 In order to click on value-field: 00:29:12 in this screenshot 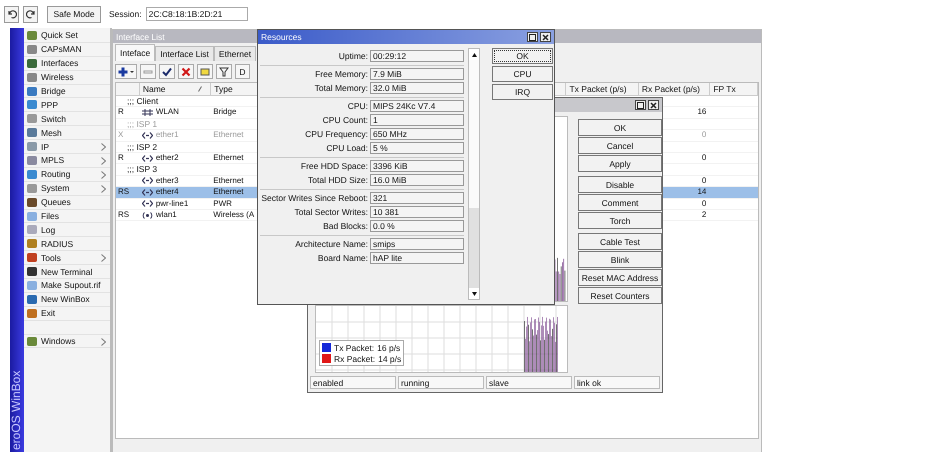, I will do `click(417, 56)`.